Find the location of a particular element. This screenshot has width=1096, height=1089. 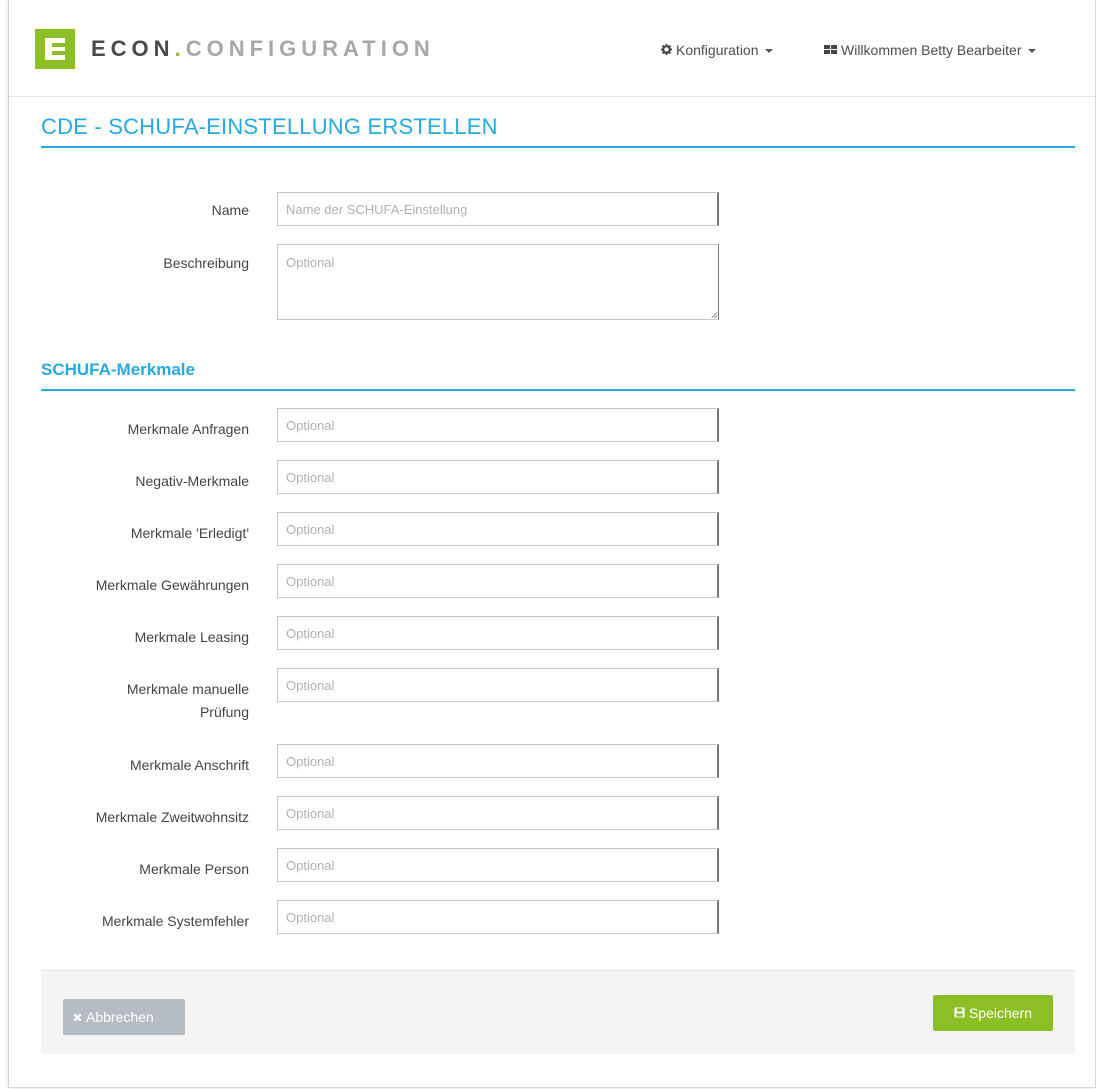

title-divider is located at coordinates (558, 147).